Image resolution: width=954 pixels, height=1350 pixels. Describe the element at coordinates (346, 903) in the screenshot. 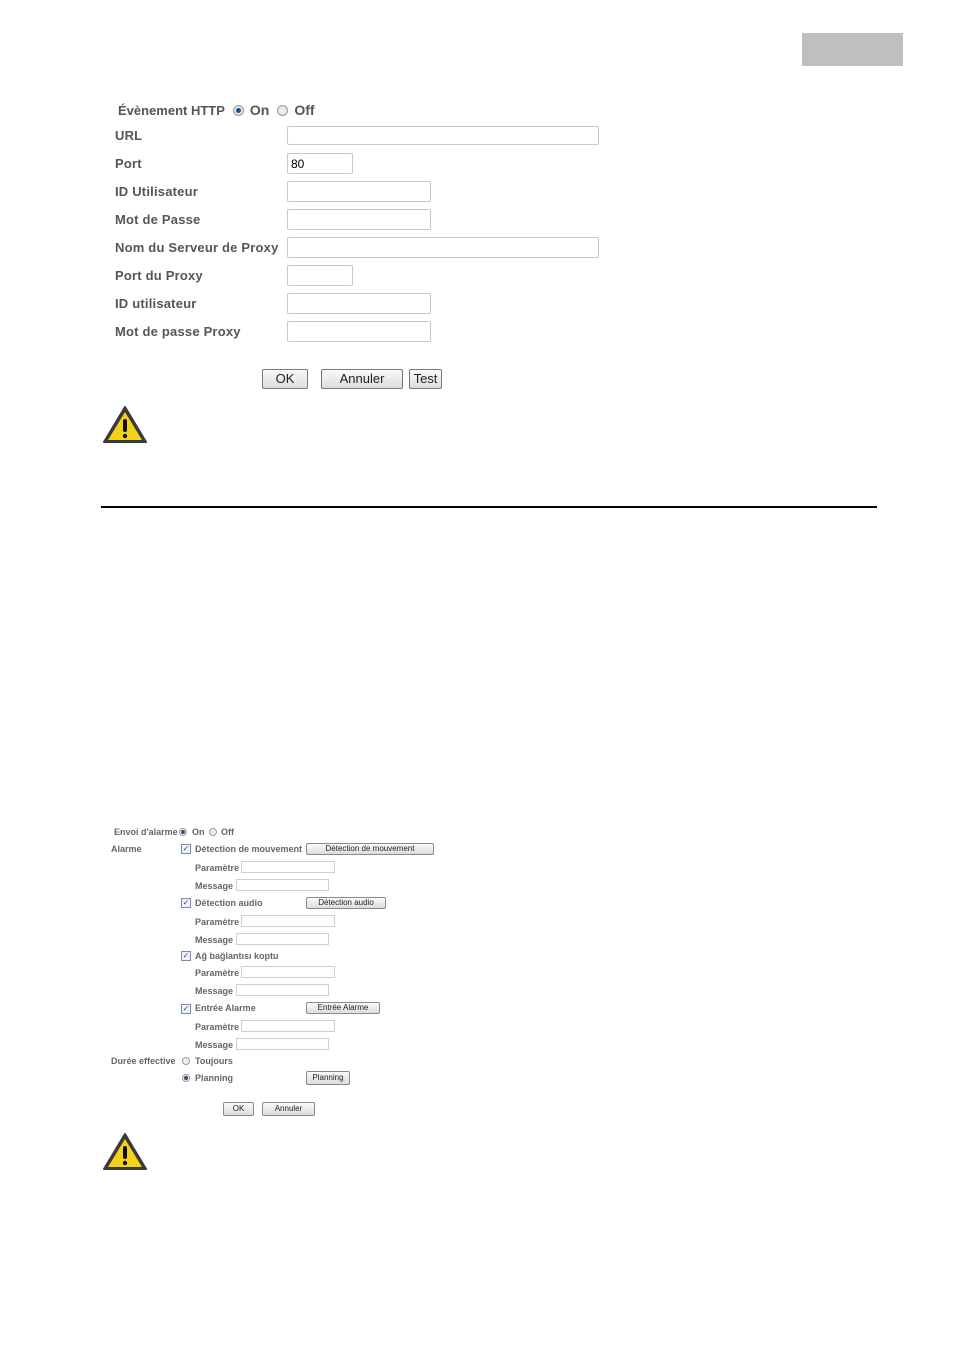

I see `audio-detection-button: Détection audio` at that location.